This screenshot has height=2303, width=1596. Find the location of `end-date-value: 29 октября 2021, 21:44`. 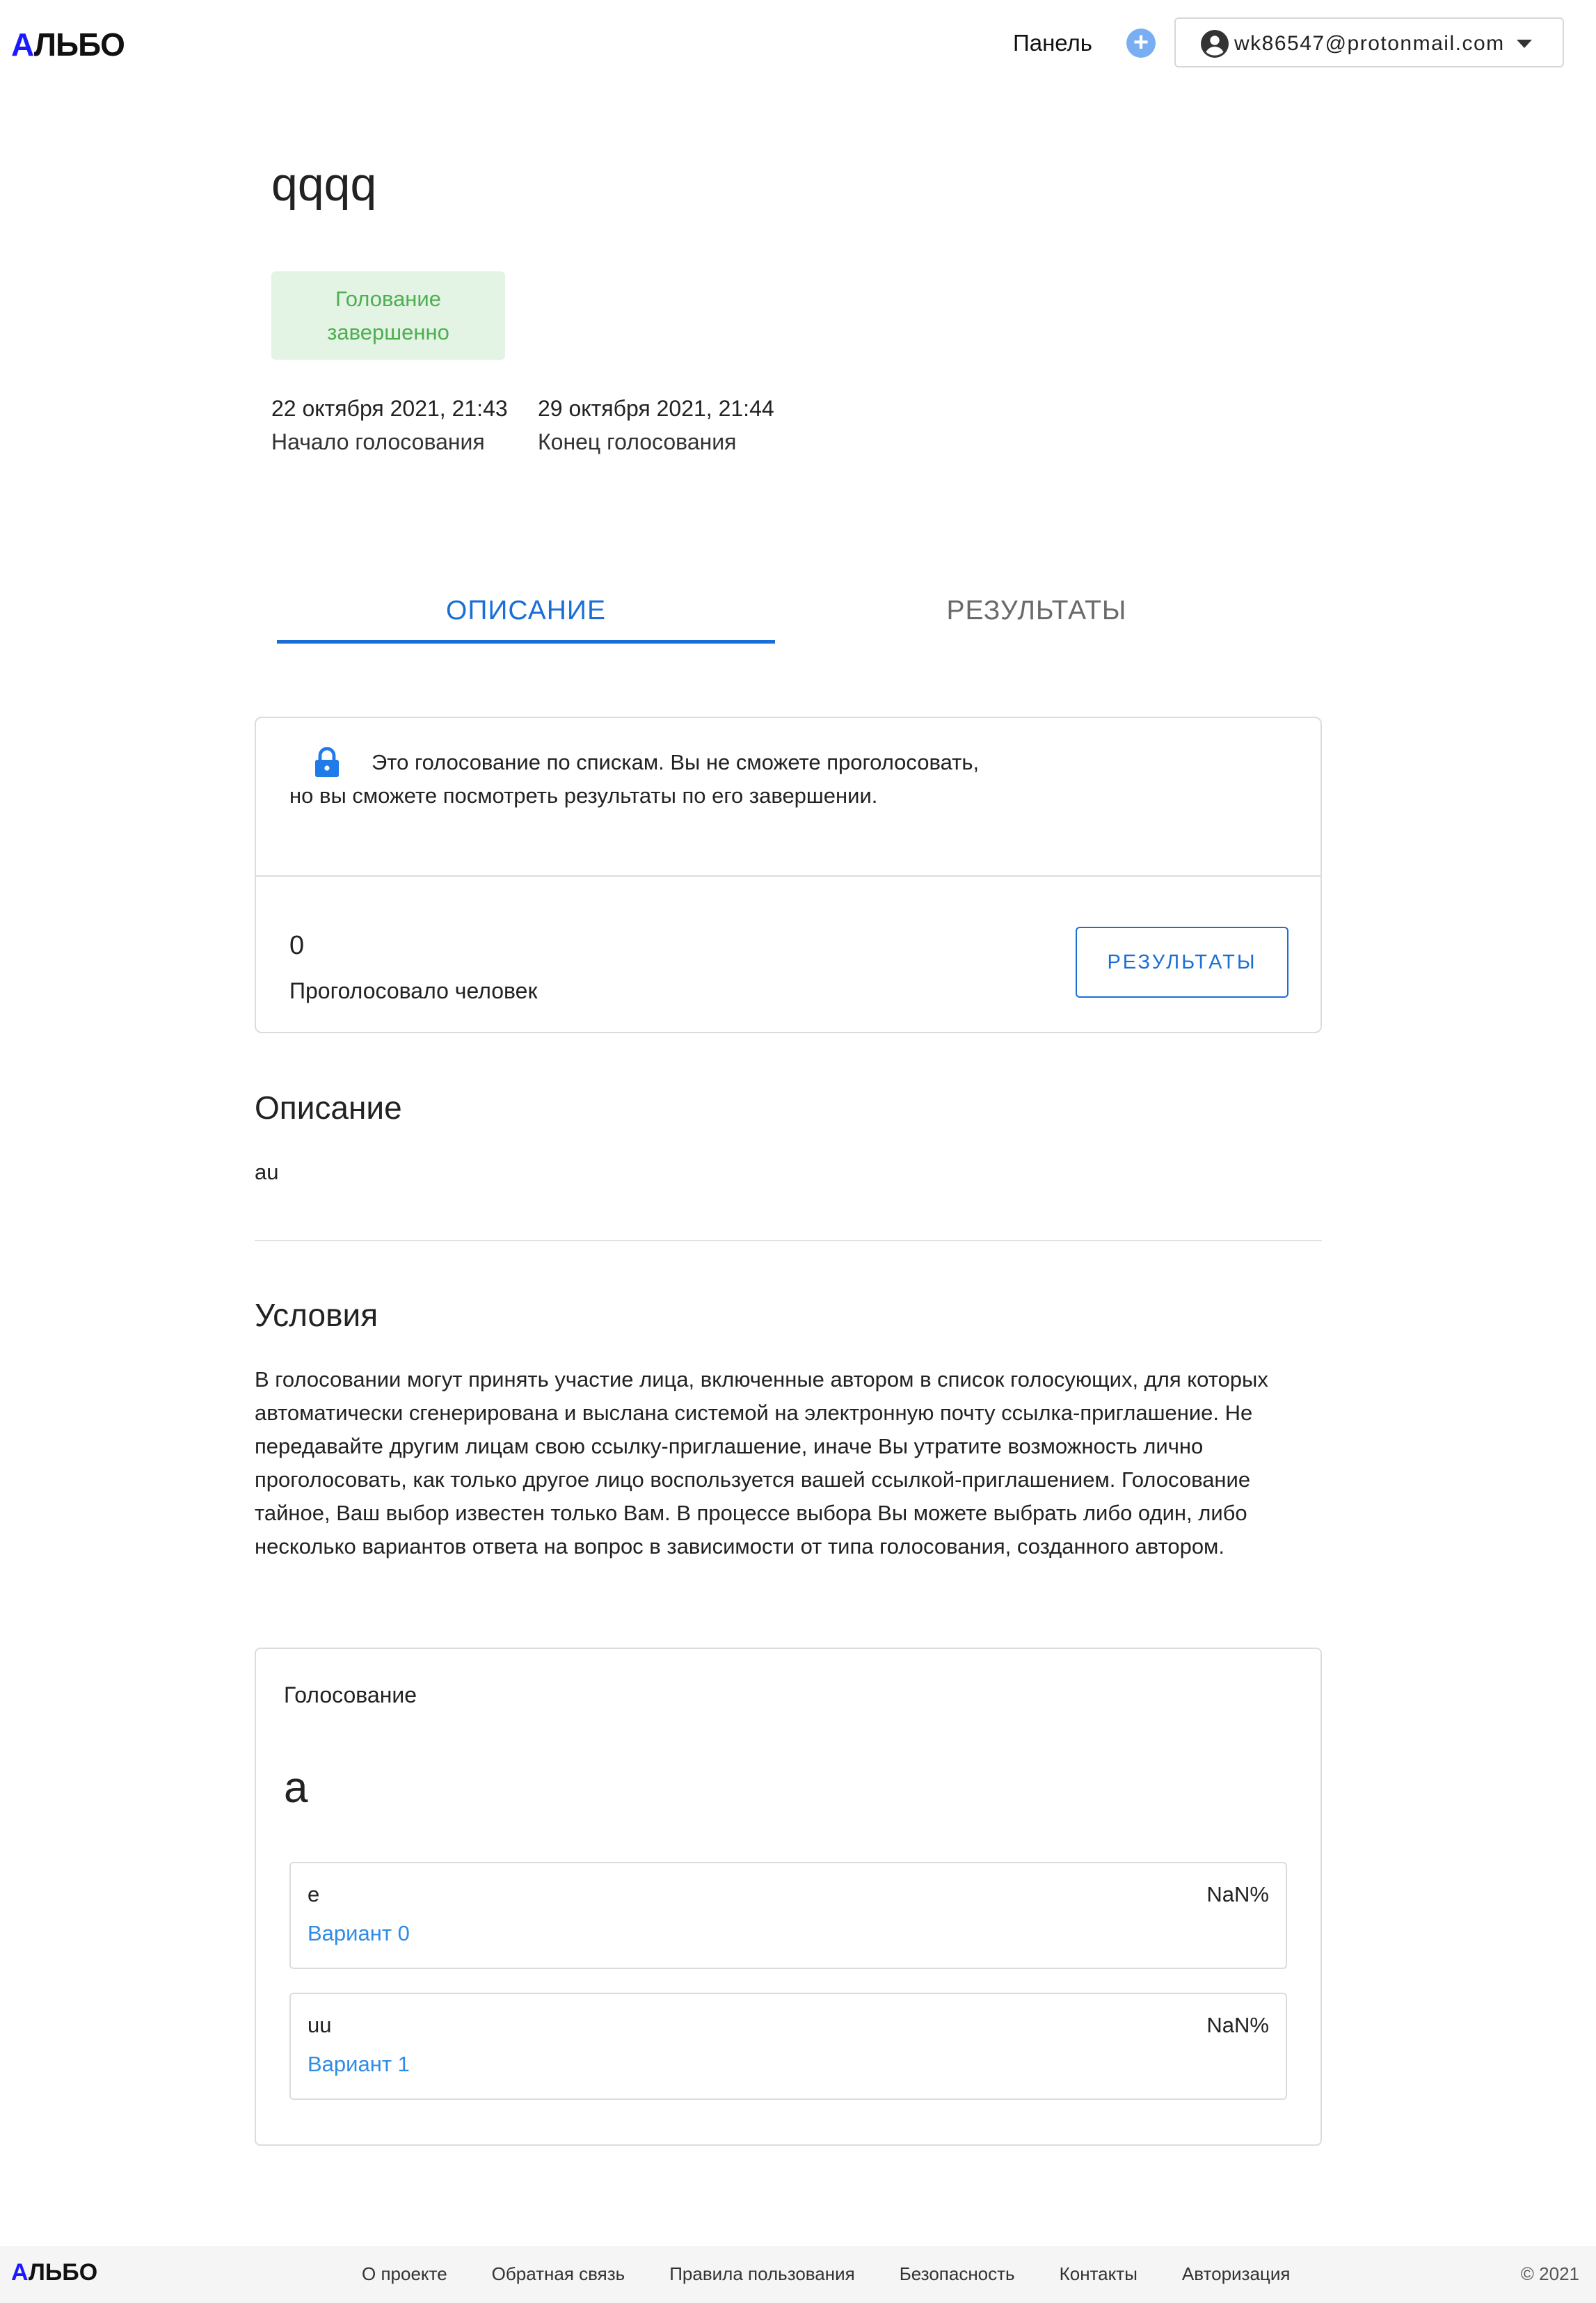

end-date-value: 29 октября 2021, 21:44 is located at coordinates (656, 408).